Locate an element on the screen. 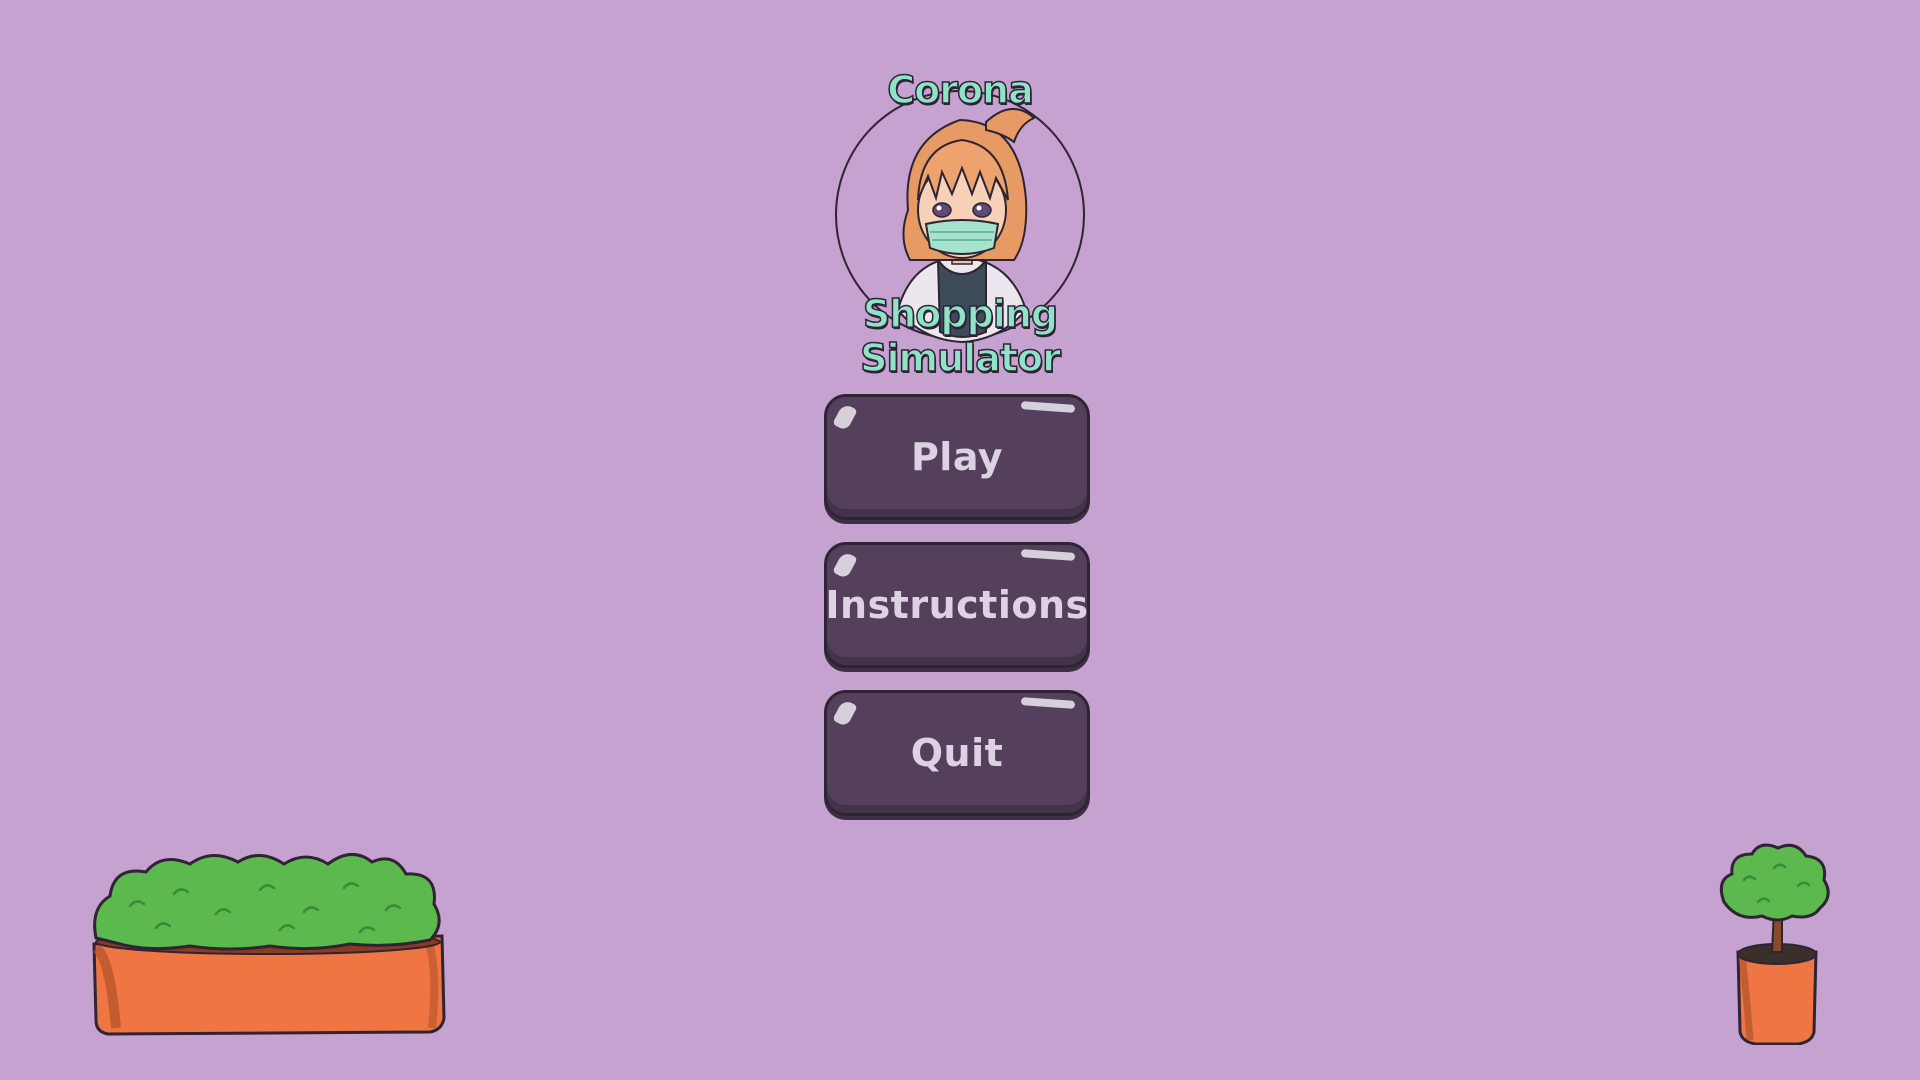 The height and width of the screenshot is (1080, 1920). play-button-label: Play is located at coordinates (957, 457).